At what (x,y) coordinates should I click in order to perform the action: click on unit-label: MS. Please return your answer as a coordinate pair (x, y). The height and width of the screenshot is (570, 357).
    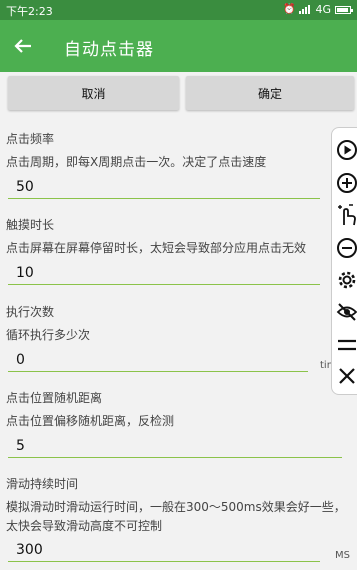
    Looking at the image, I should click on (342, 555).